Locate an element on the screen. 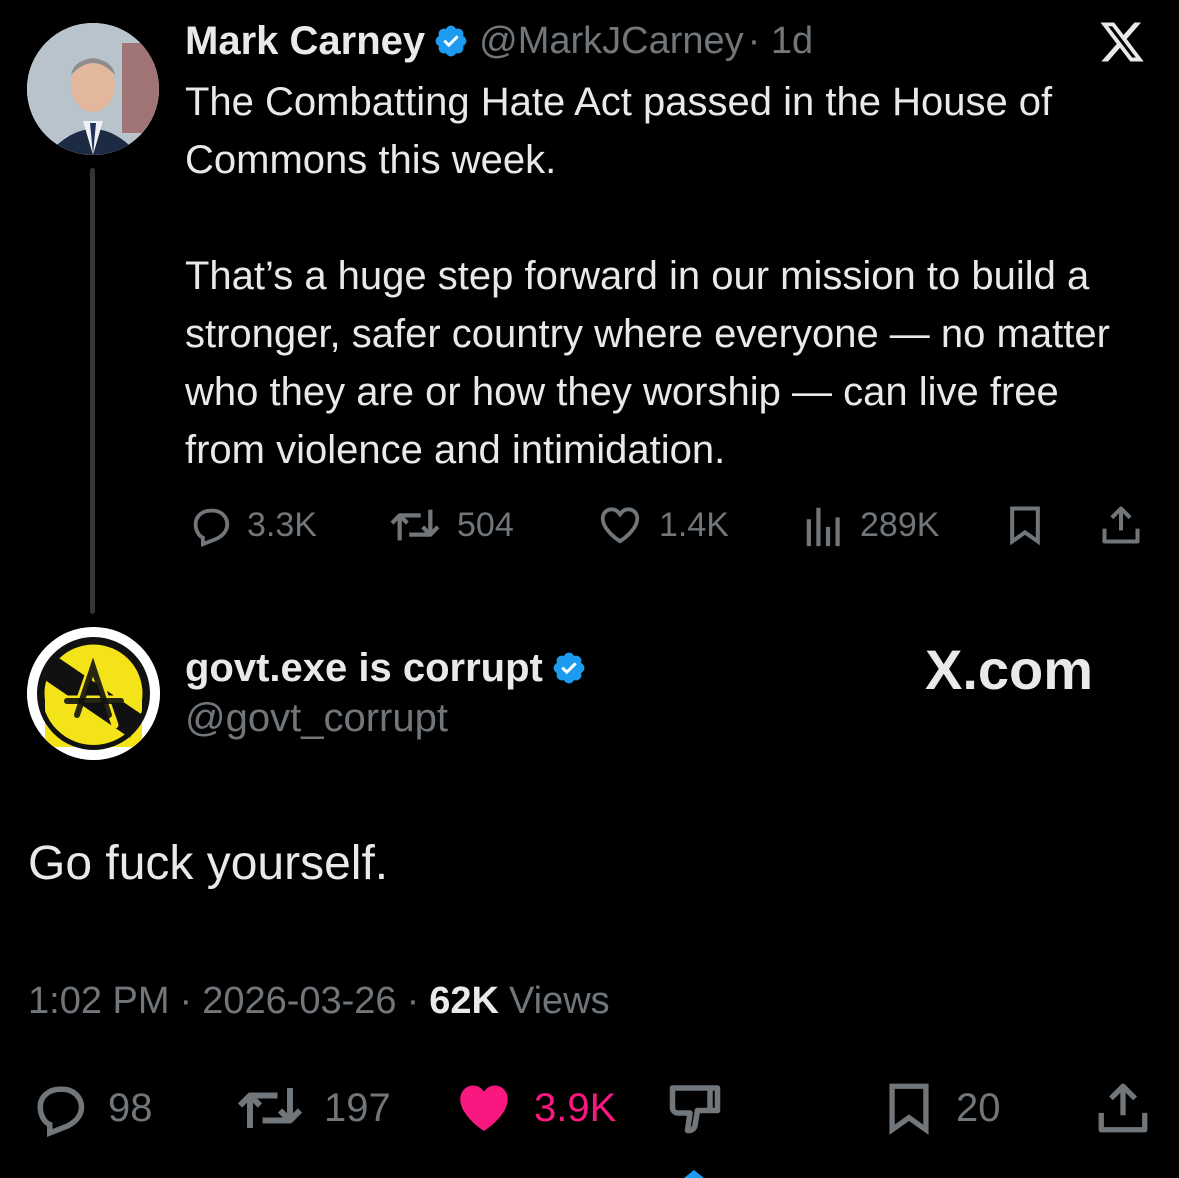  watermark-text: X.com is located at coordinates (1009, 669).